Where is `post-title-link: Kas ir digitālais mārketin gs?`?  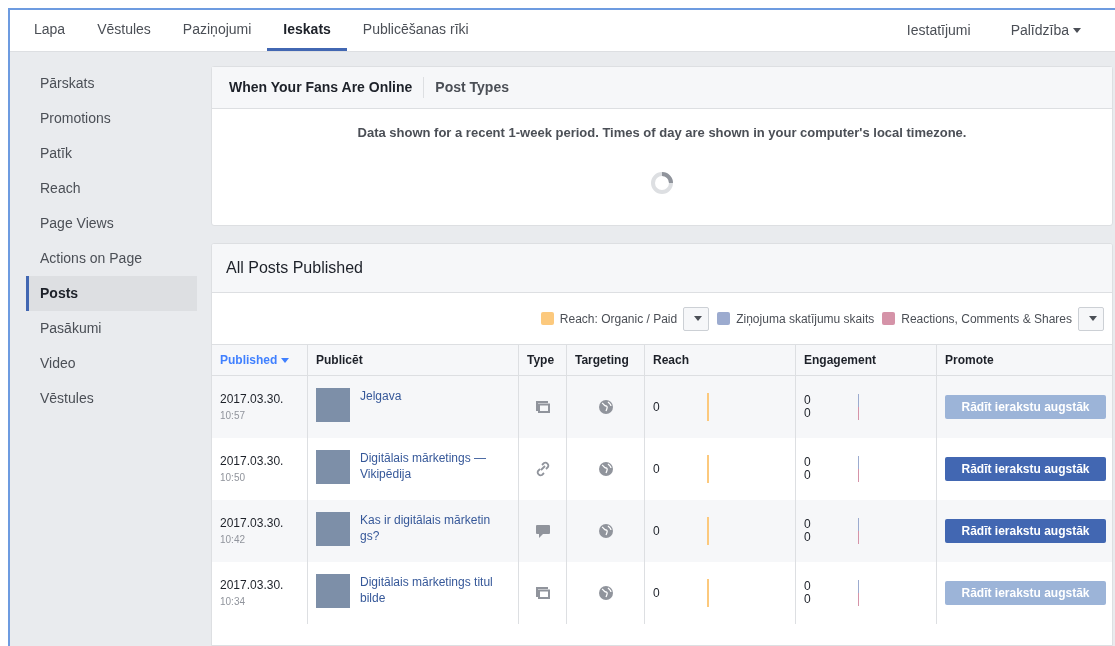 post-title-link: Kas ir digitālais mārketin gs? is located at coordinates (435, 537).